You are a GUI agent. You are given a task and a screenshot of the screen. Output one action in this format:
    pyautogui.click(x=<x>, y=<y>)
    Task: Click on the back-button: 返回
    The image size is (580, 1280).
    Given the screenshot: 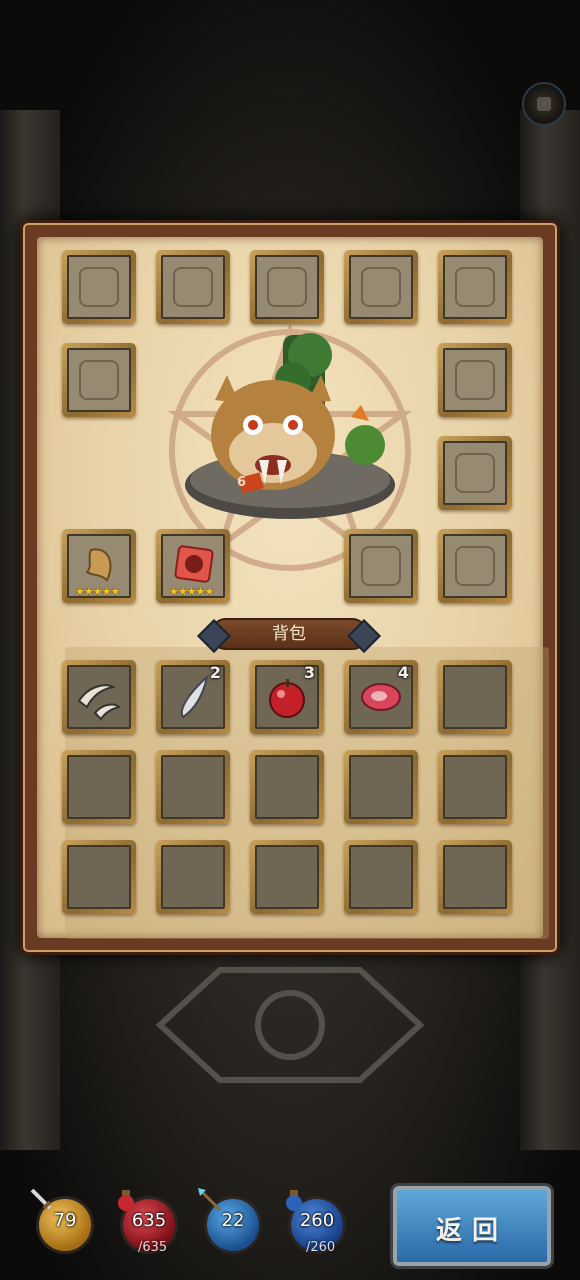 What is the action you would take?
    pyautogui.click(x=472, y=1226)
    